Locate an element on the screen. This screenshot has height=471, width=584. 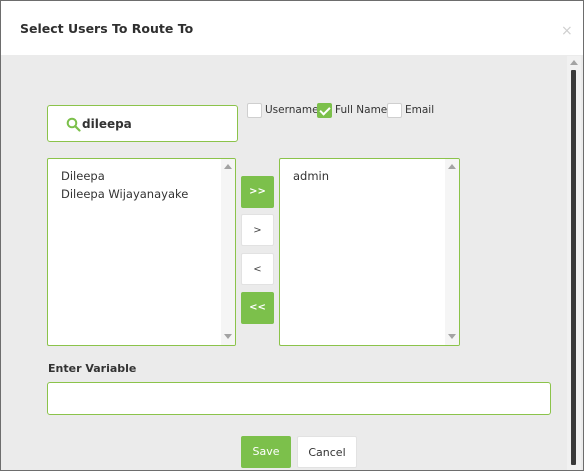
cancel-button: Cancel is located at coordinates (327, 452).